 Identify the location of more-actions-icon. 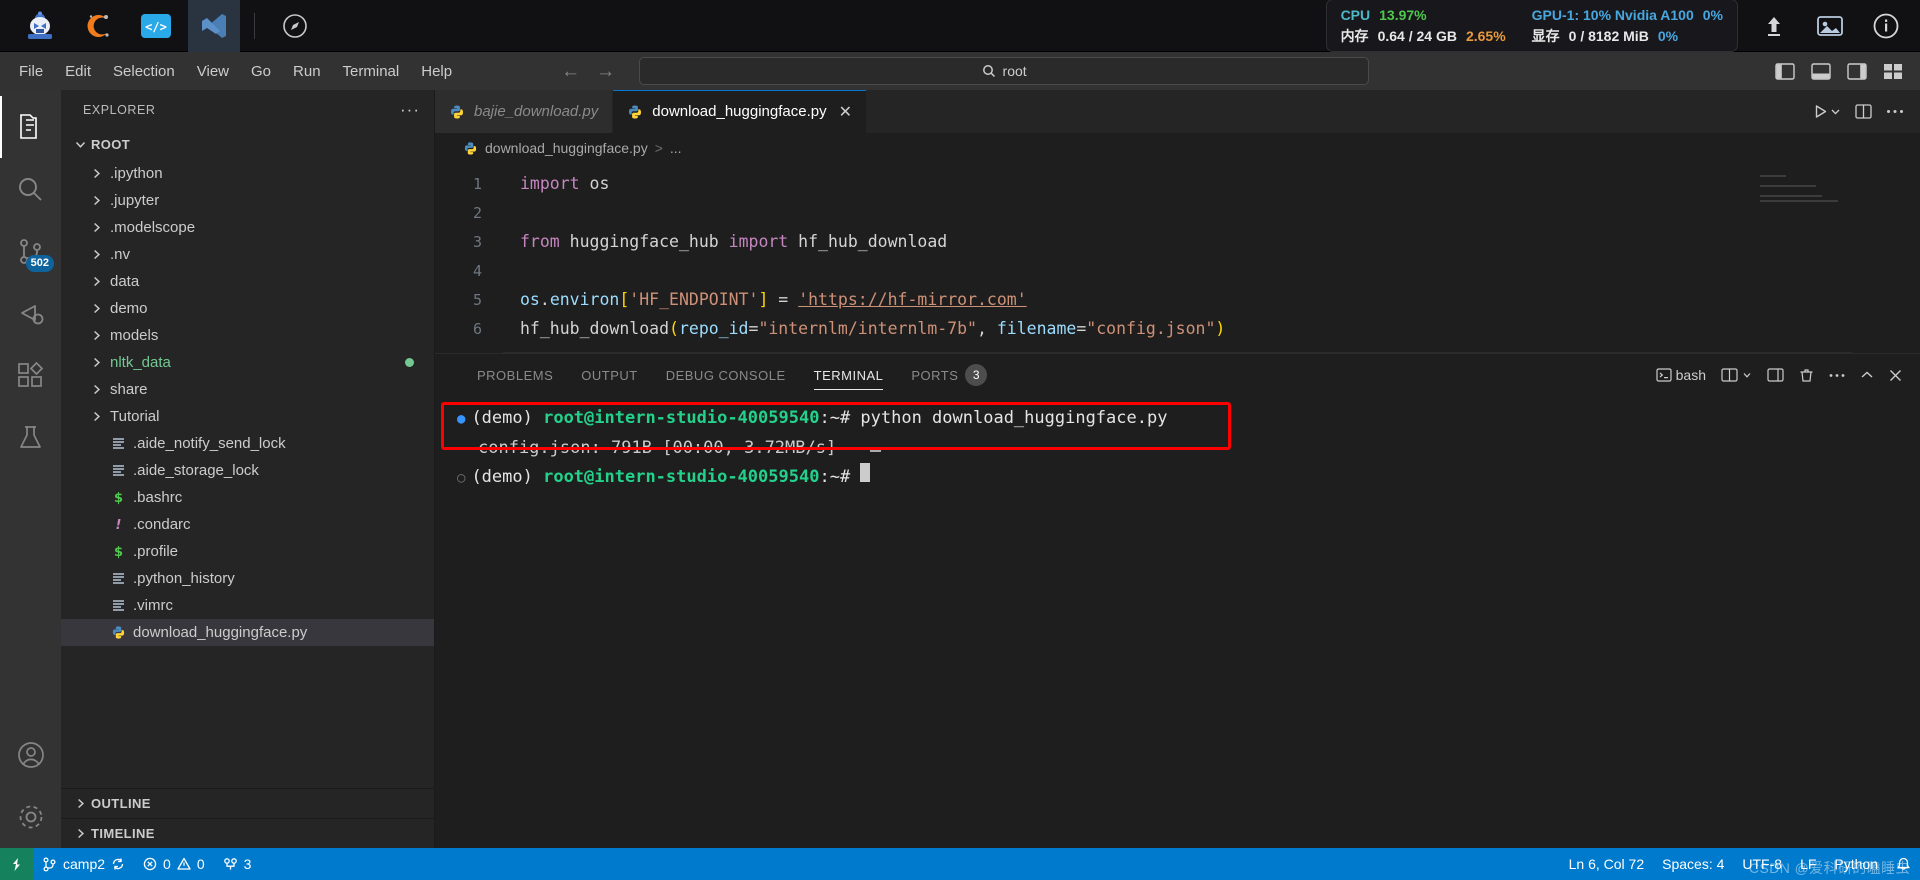
(1895, 111).